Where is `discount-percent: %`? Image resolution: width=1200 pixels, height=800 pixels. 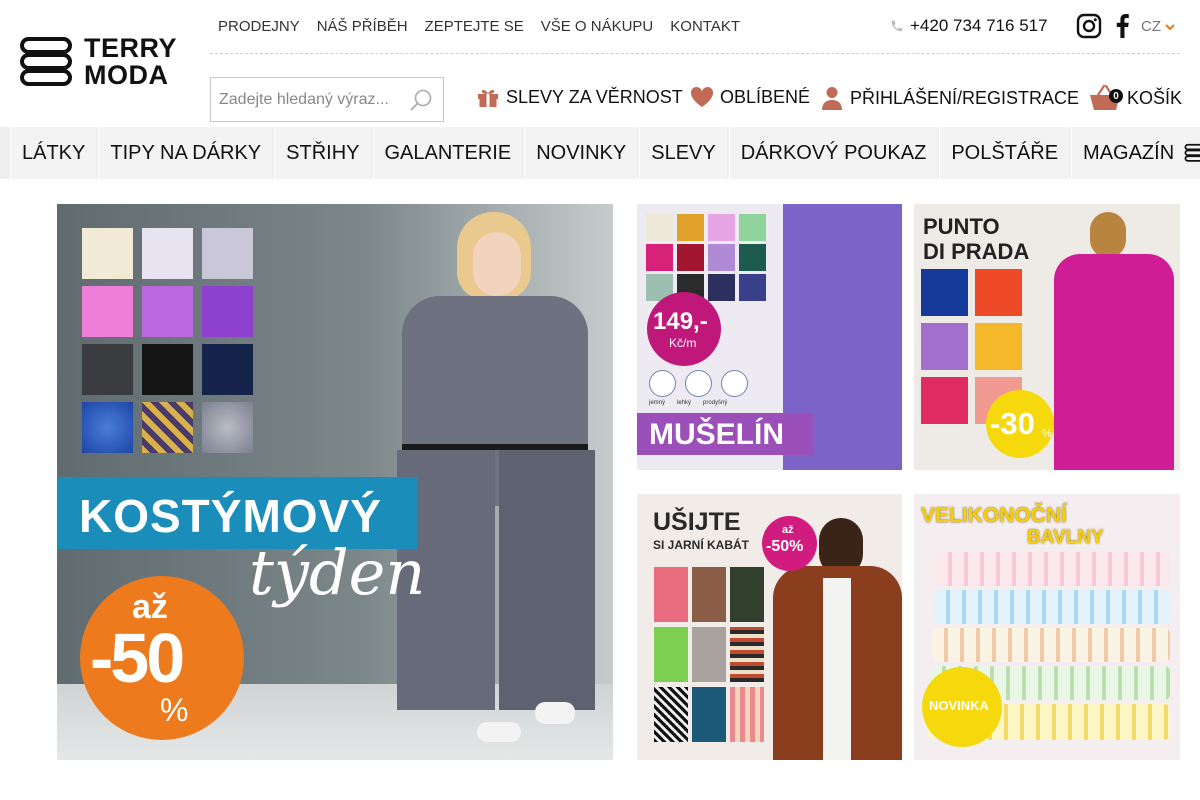 discount-percent: % is located at coordinates (174, 710).